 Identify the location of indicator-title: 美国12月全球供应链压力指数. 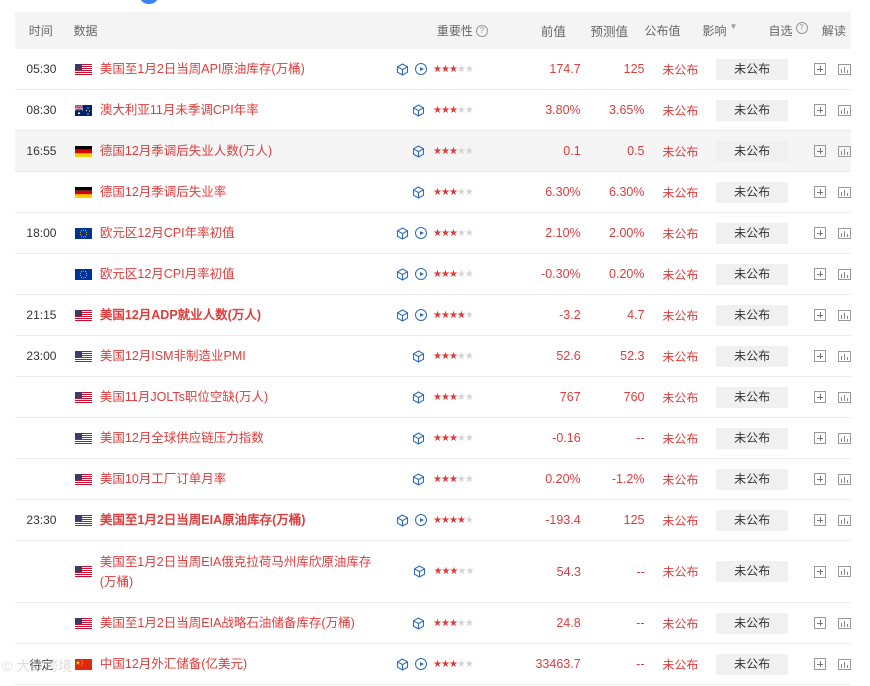
(182, 438).